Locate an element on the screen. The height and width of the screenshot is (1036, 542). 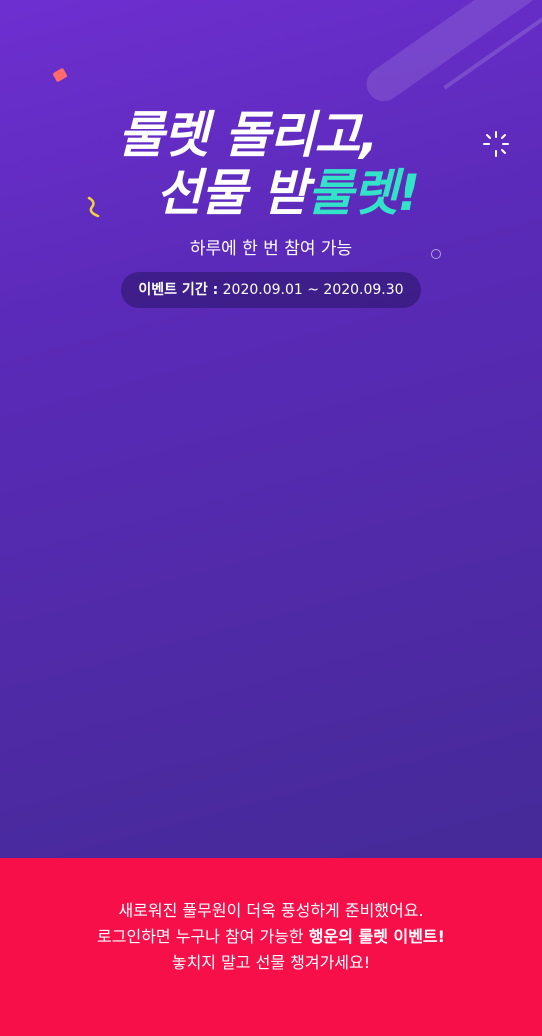
subtitle: 하루에 한 번 참여 가능 is located at coordinates (271, 249).